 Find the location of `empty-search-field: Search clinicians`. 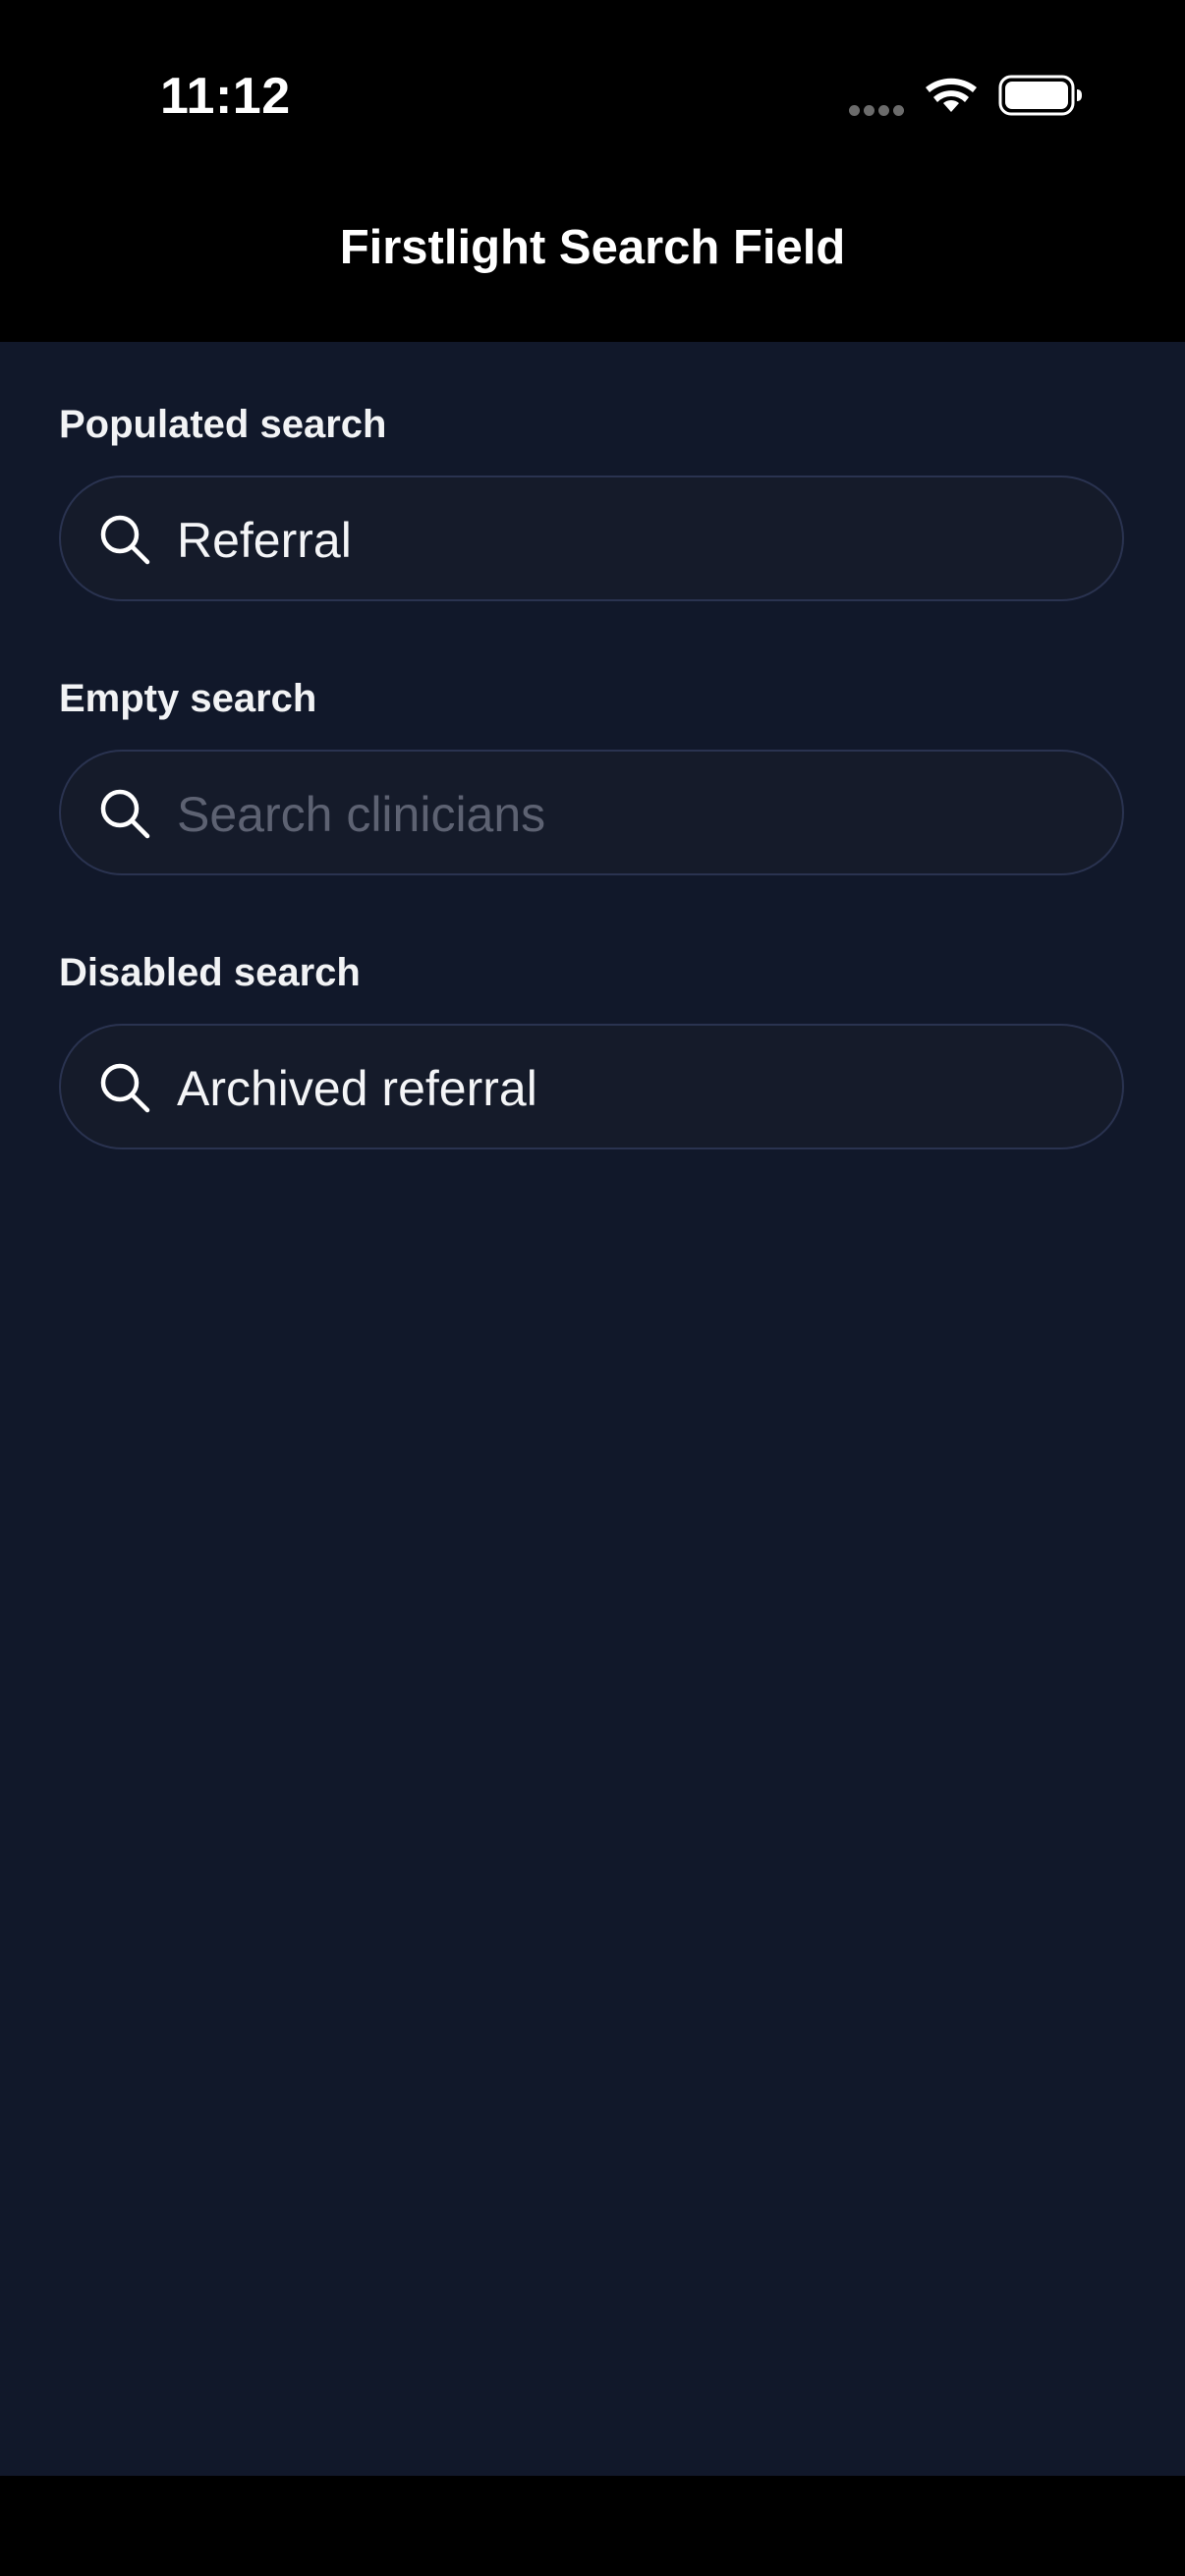

empty-search-field: Search clinicians is located at coordinates (592, 812).